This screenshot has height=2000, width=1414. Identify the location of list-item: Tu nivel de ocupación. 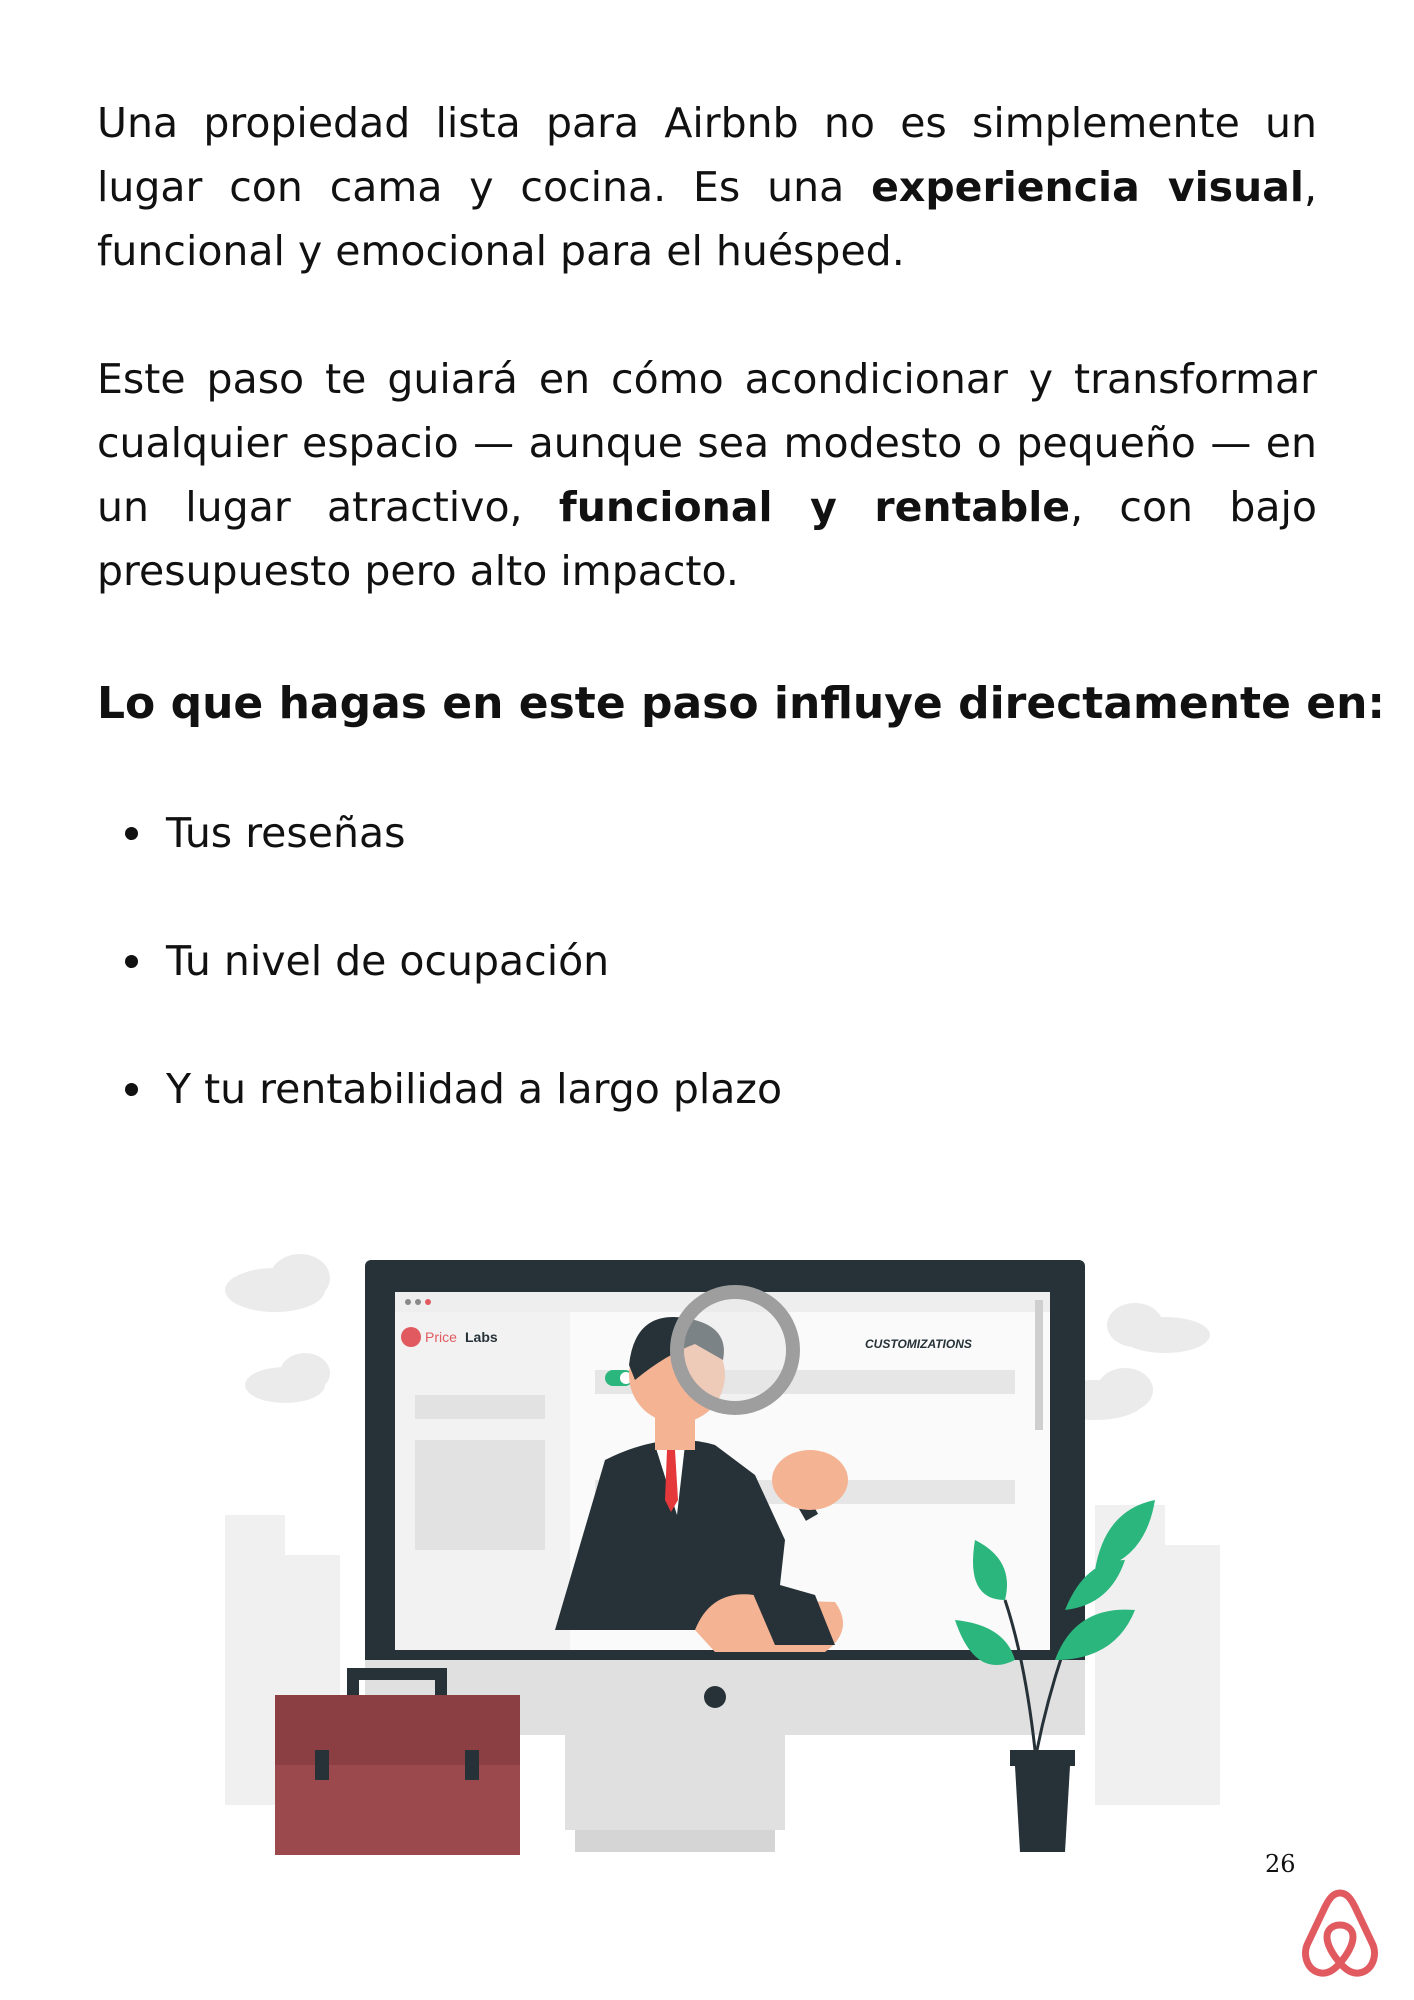
(367, 961).